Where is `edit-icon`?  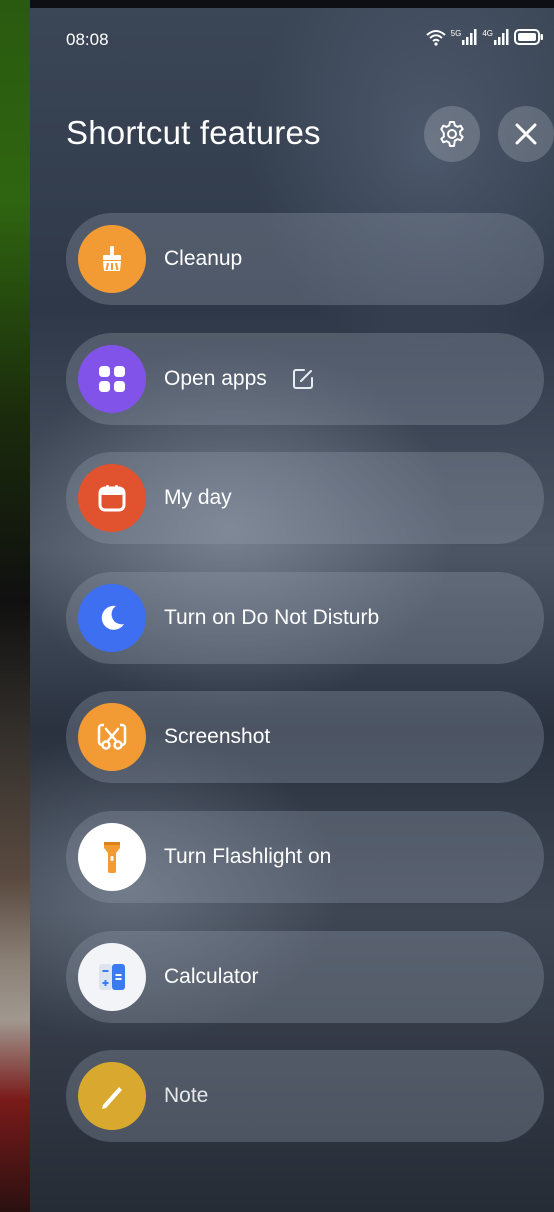
edit-icon is located at coordinates (303, 379).